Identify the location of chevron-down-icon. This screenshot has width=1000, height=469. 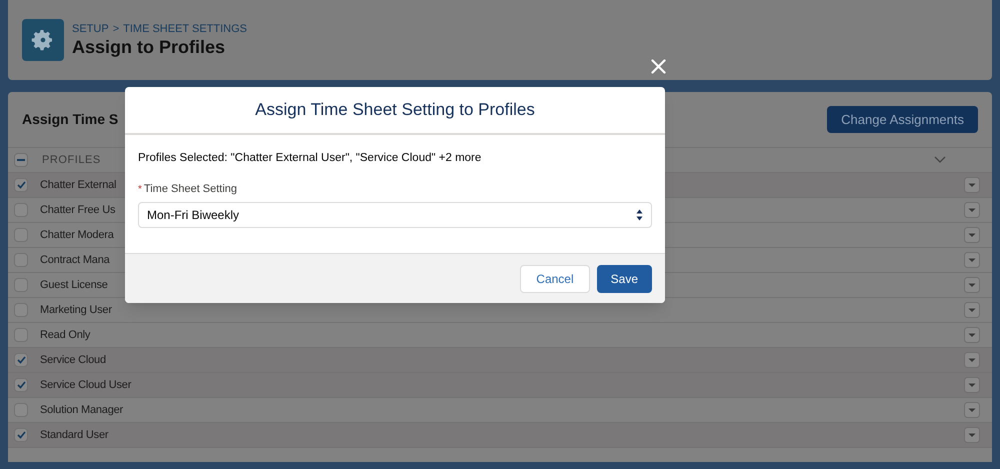
(940, 160).